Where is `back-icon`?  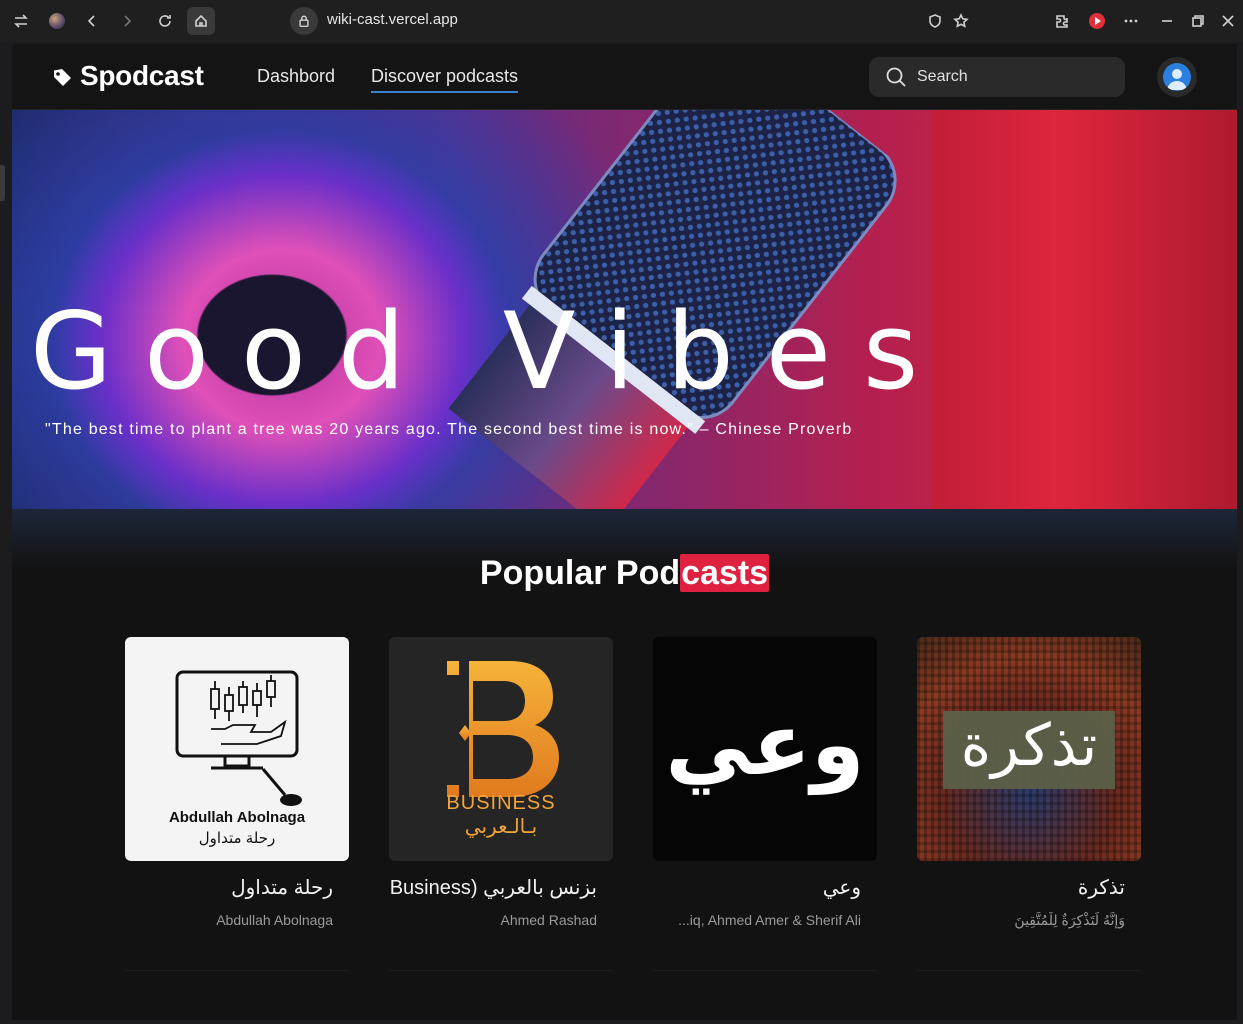
back-icon is located at coordinates (92, 21).